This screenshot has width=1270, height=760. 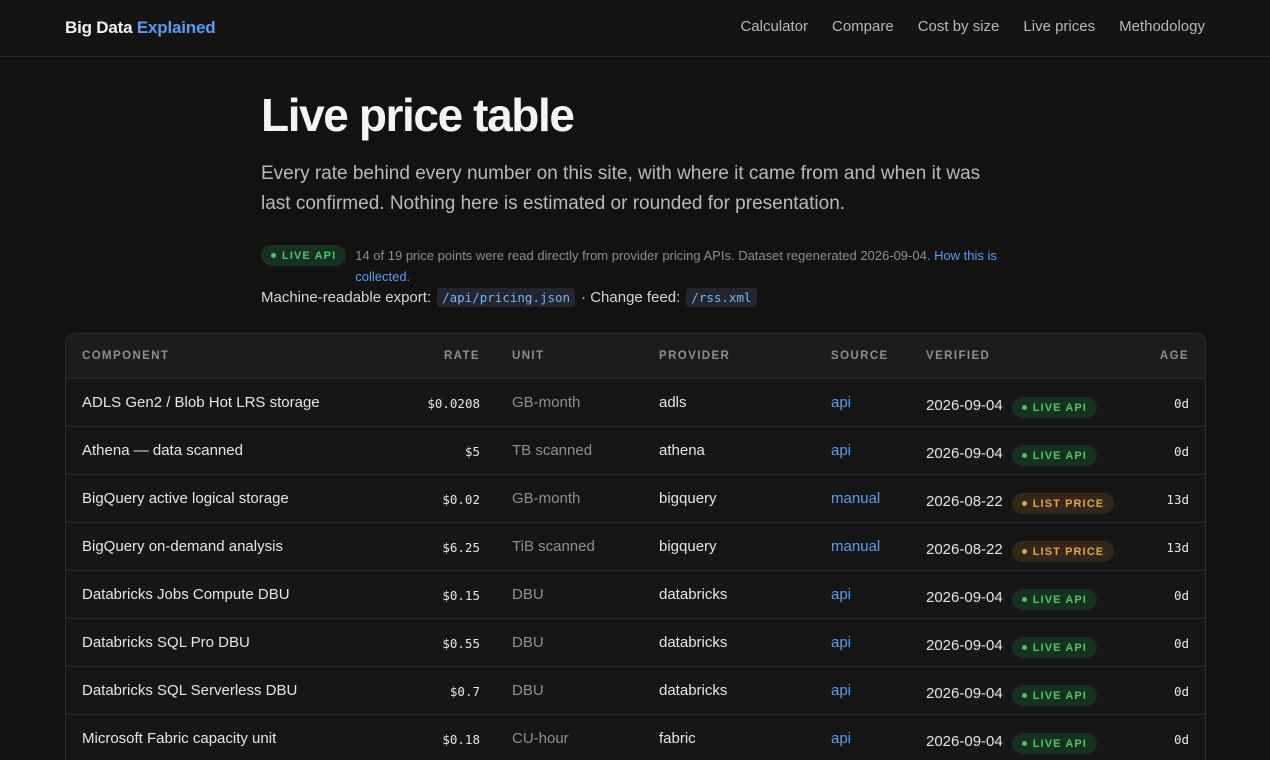 I want to click on rate-value: $0.0208, so click(x=453, y=403).